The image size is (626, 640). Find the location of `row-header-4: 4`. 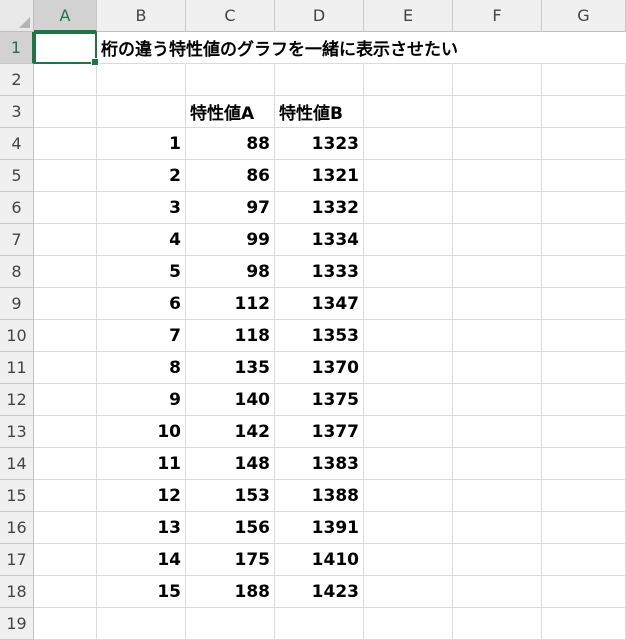

row-header-4: 4 is located at coordinates (17, 144).